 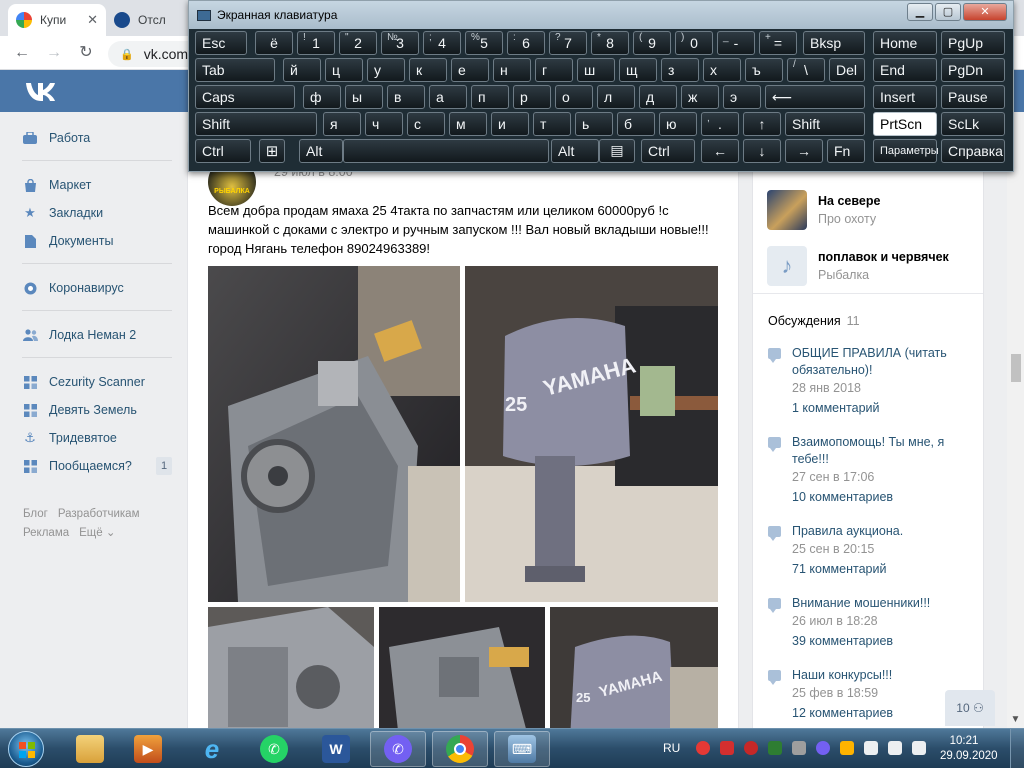 What do you see at coordinates (871, 748) in the screenshot?
I see `flag-tray-icon` at bounding box center [871, 748].